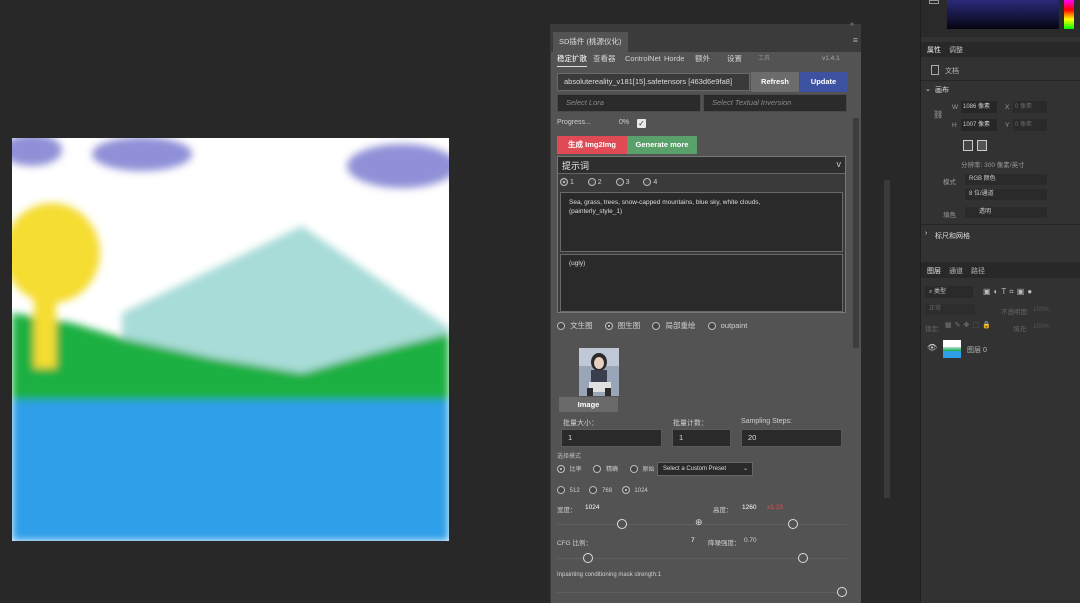 The width and height of the screenshot is (1080, 603). I want to click on mode-outpaint-radio, so click(711, 326).